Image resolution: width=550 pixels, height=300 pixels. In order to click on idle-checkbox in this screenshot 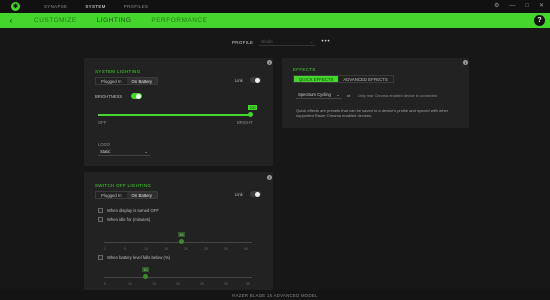, I will do `click(100, 219)`.